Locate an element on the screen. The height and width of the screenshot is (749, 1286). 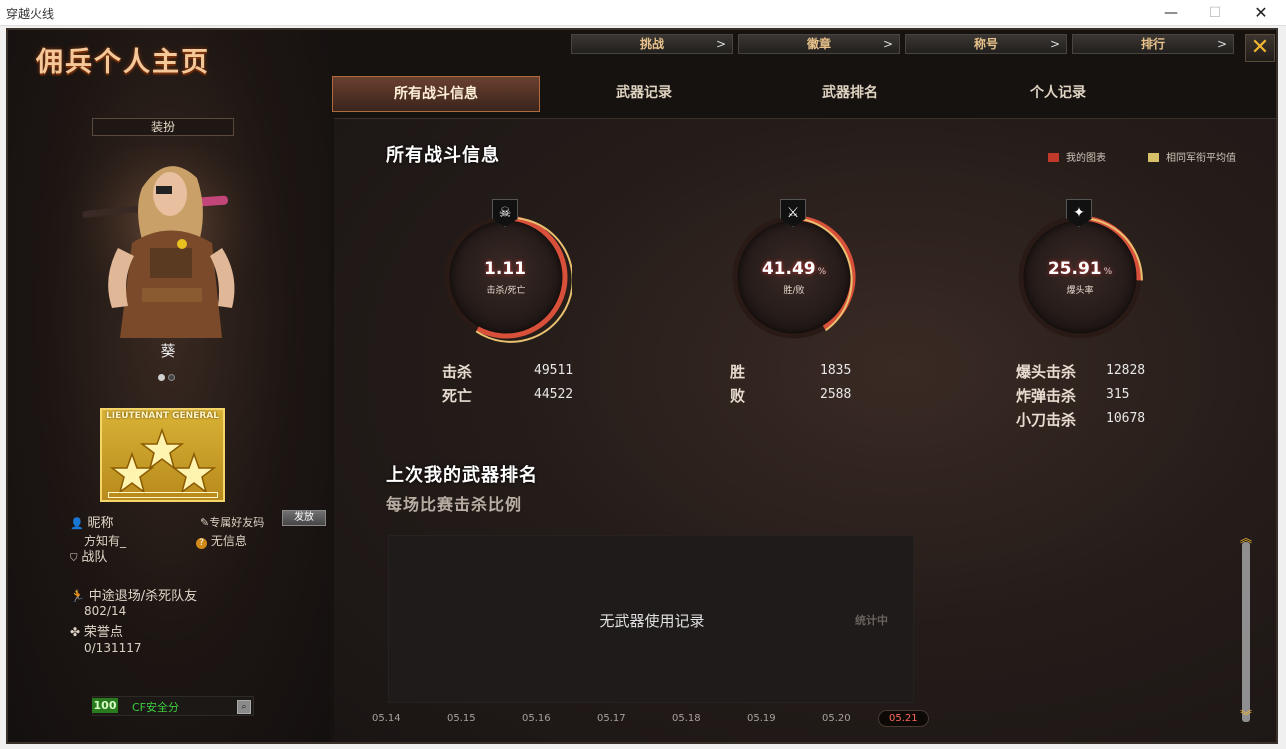
scroll-down-icon: ︾ is located at coordinates (1246, 716).